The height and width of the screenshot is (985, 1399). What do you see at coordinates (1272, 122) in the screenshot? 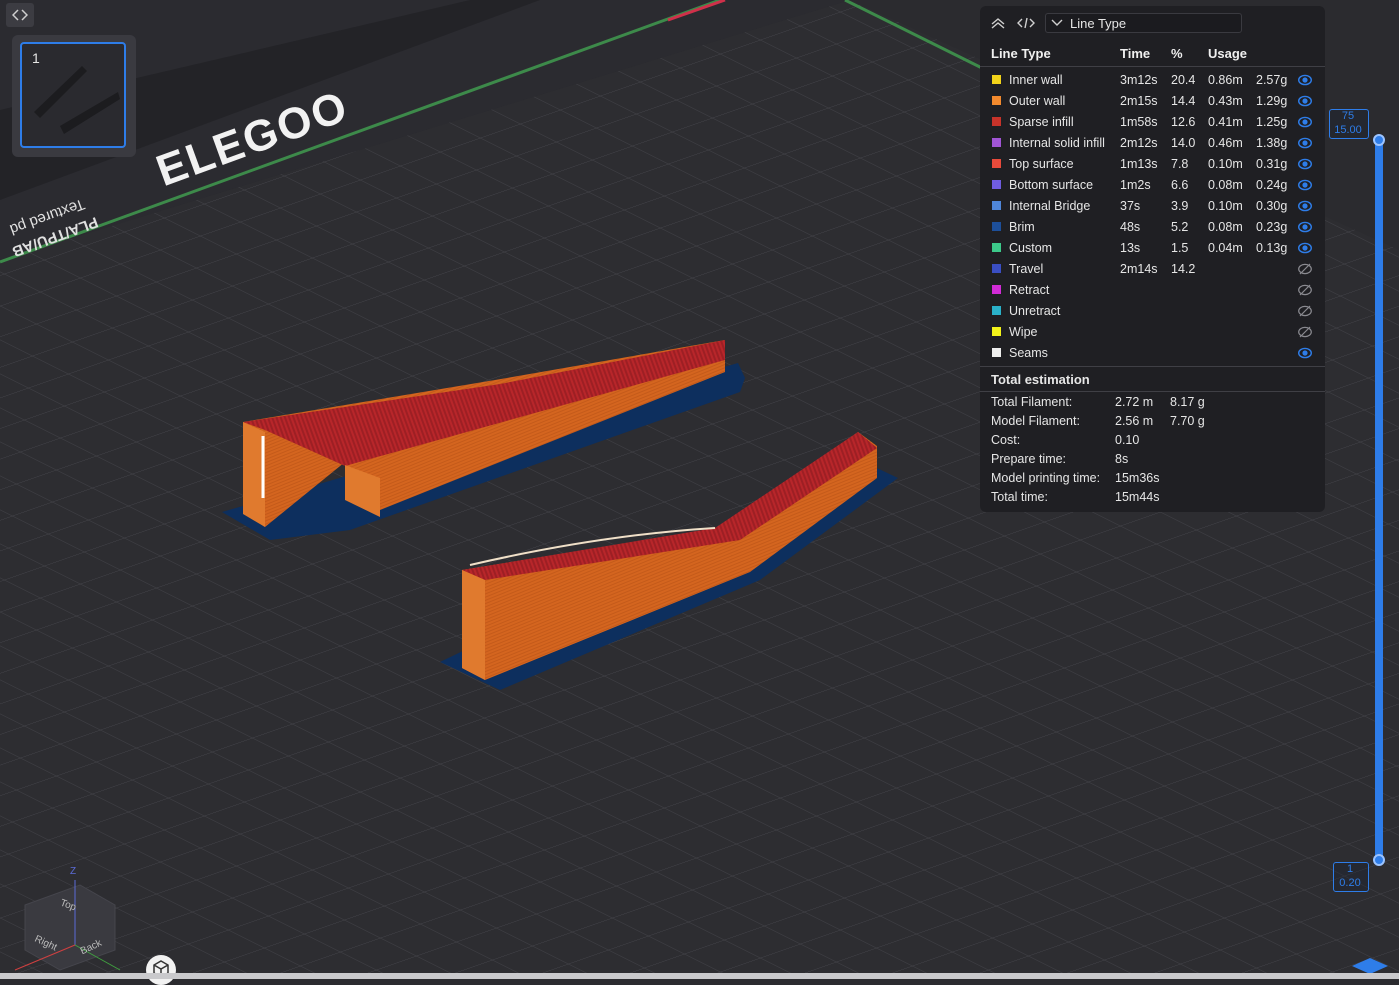
I see `line-type-weight: 1.25g` at bounding box center [1272, 122].